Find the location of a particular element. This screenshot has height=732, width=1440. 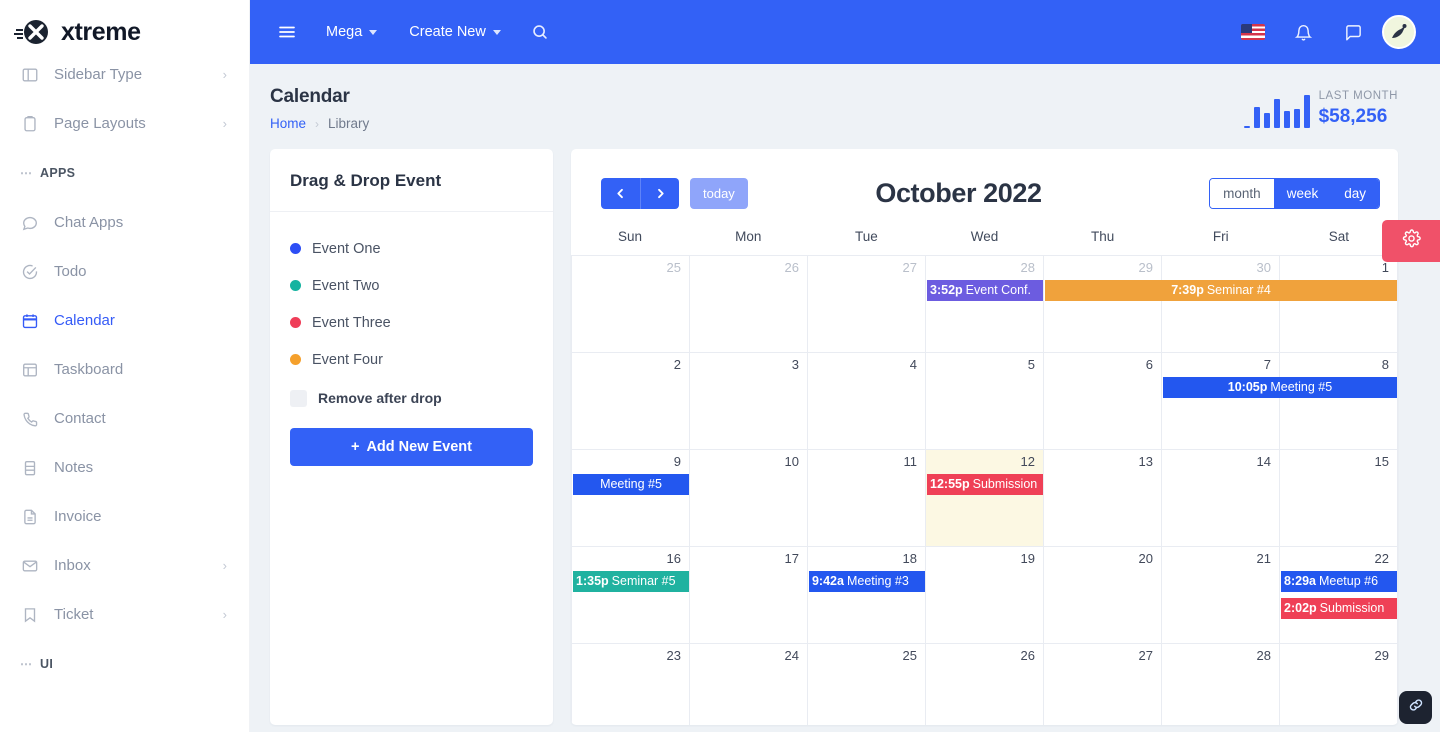

remove-after-drop-toggle: Remove after drop is located at coordinates (411, 398).